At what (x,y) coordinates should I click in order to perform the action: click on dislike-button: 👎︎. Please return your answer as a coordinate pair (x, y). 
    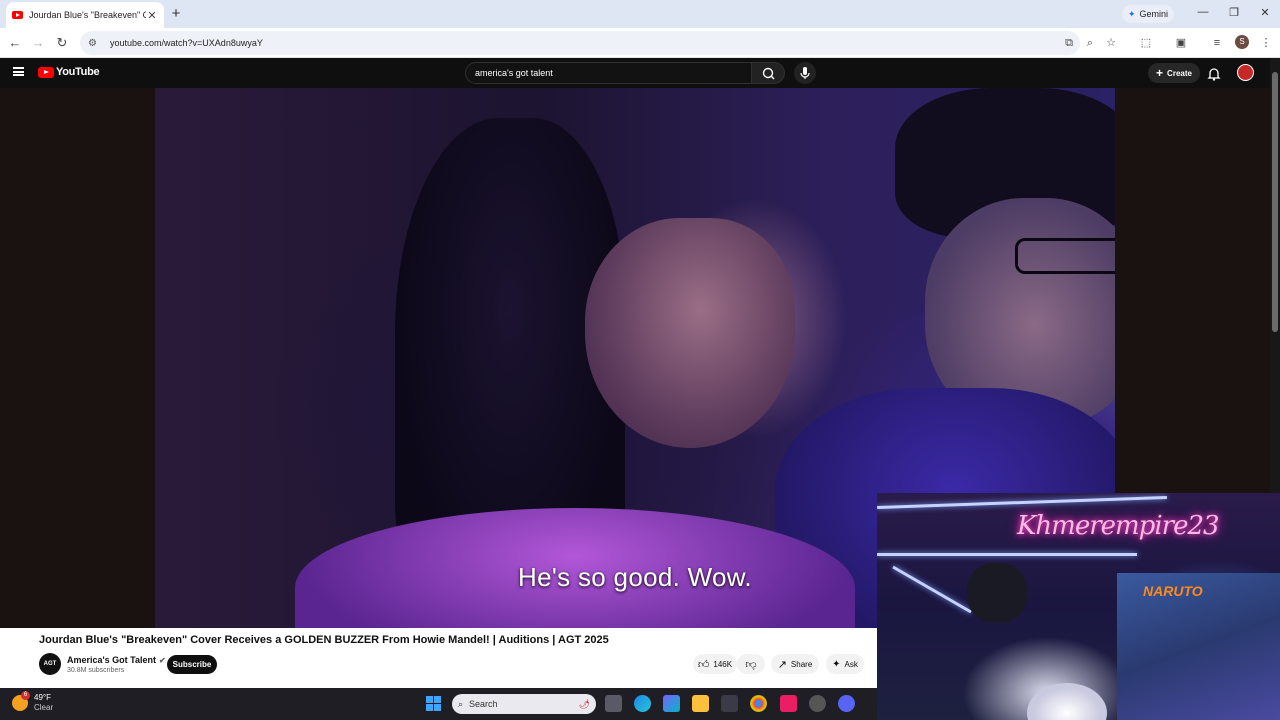
    Looking at the image, I should click on (751, 664).